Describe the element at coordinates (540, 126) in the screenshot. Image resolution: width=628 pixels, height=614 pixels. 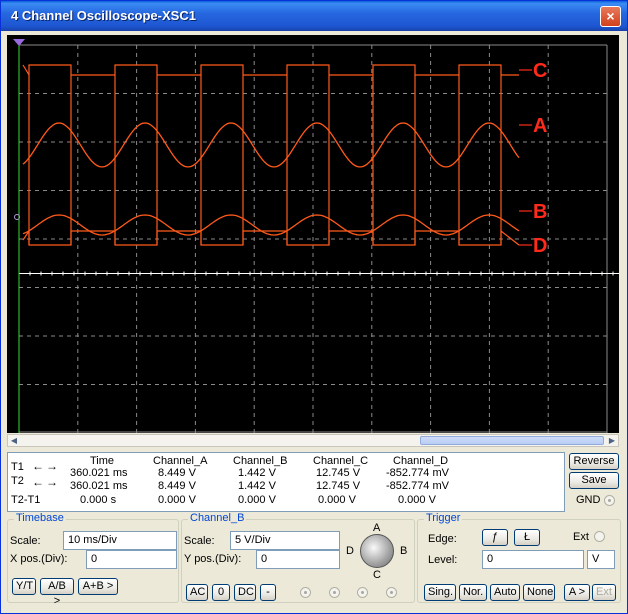
I see `channel-label-a: A` at that location.